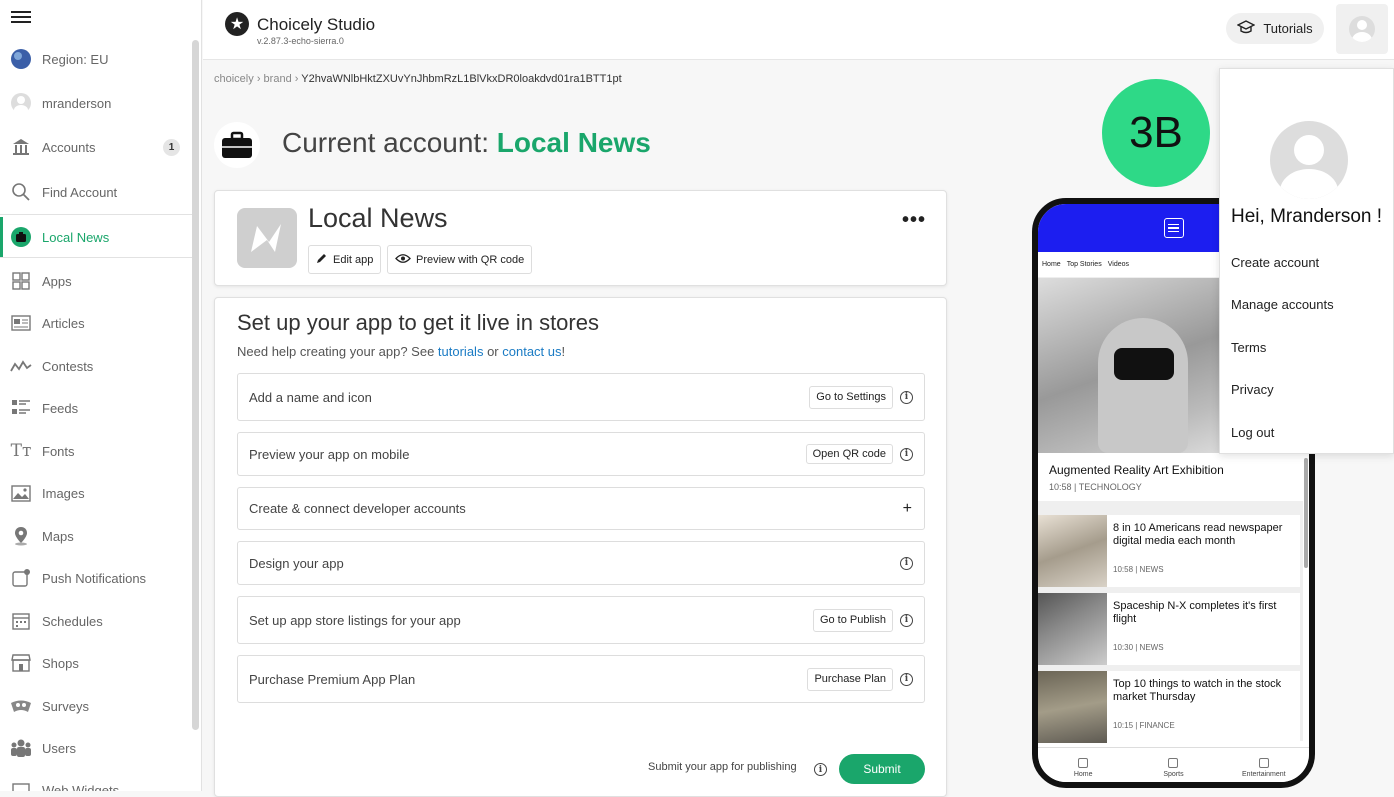 The width and height of the screenshot is (1394, 797). I want to click on sidebar-item-label: Surveys, so click(65, 706).